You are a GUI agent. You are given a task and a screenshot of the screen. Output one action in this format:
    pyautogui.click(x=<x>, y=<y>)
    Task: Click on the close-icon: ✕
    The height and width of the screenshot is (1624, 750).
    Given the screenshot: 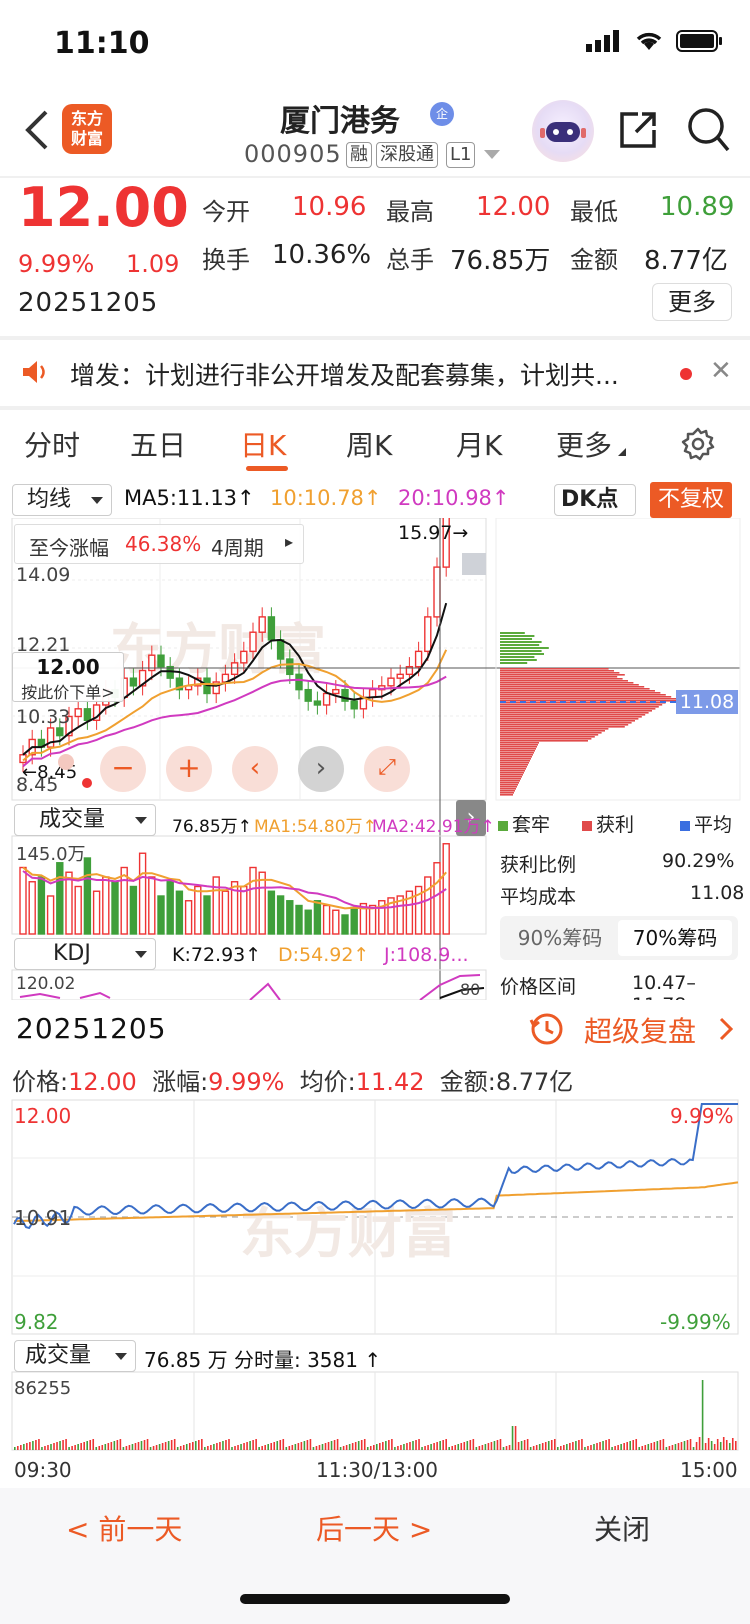 What is the action you would take?
    pyautogui.click(x=721, y=371)
    